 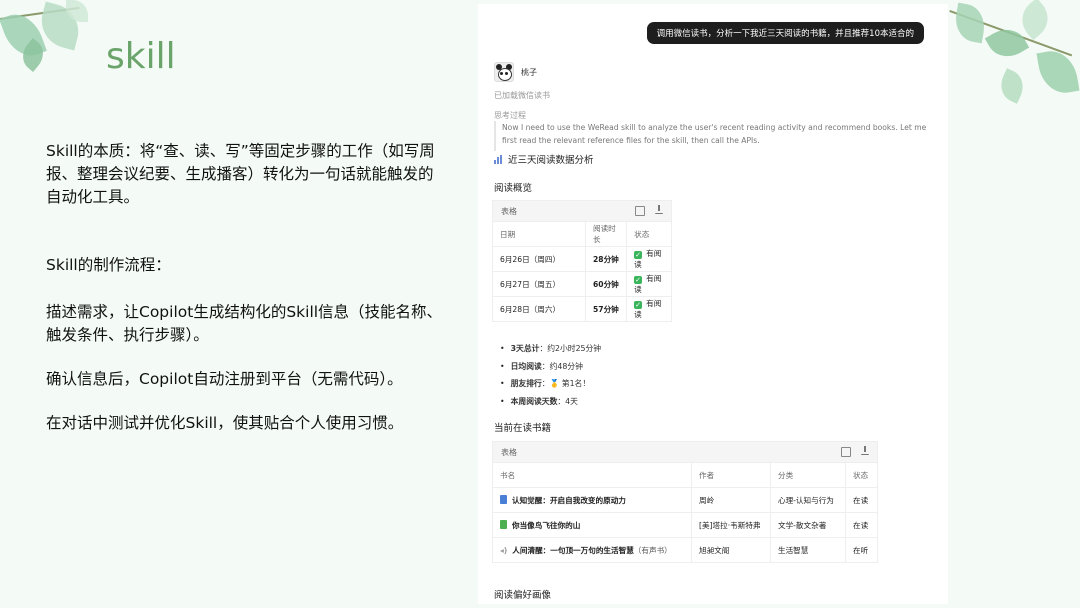 I want to click on list-item: 3天总计：约2小时25分钟, so click(x=551, y=349).